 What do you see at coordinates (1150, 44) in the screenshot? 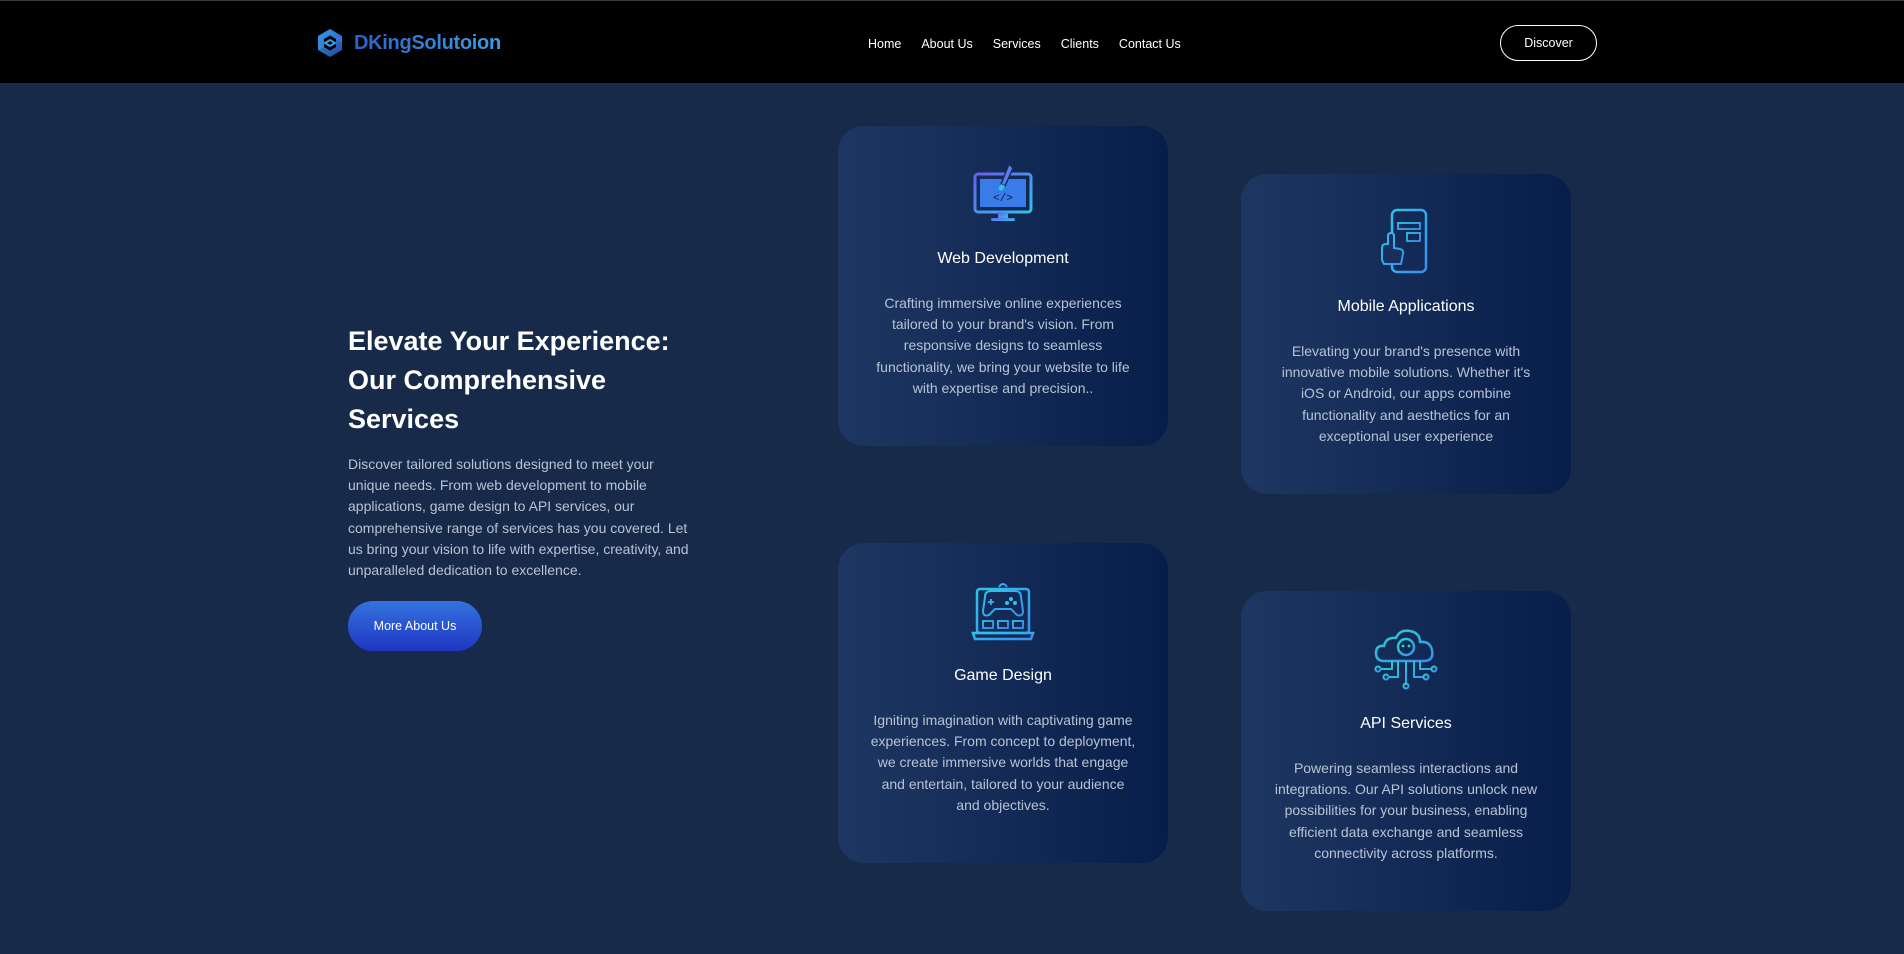
I see `nav-link-contact-us: Contact Us` at bounding box center [1150, 44].